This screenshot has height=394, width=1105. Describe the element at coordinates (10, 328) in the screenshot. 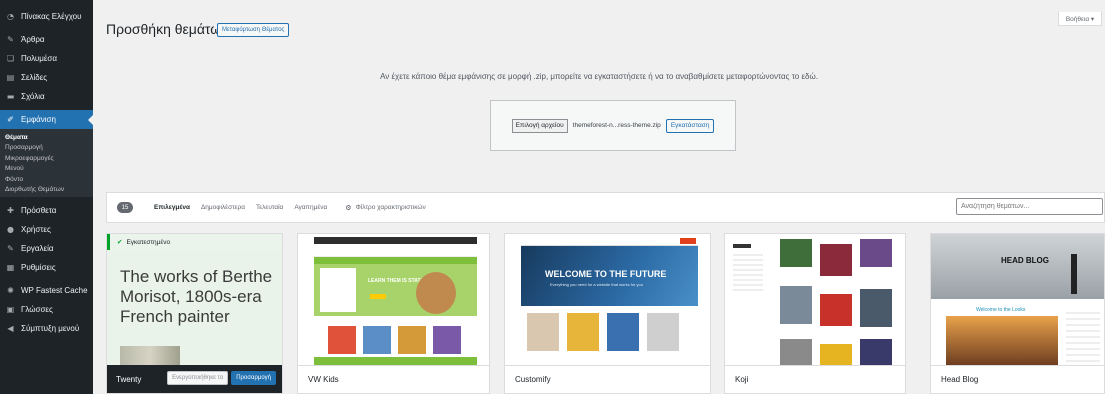

I see `collapse-icon: ◀` at that location.